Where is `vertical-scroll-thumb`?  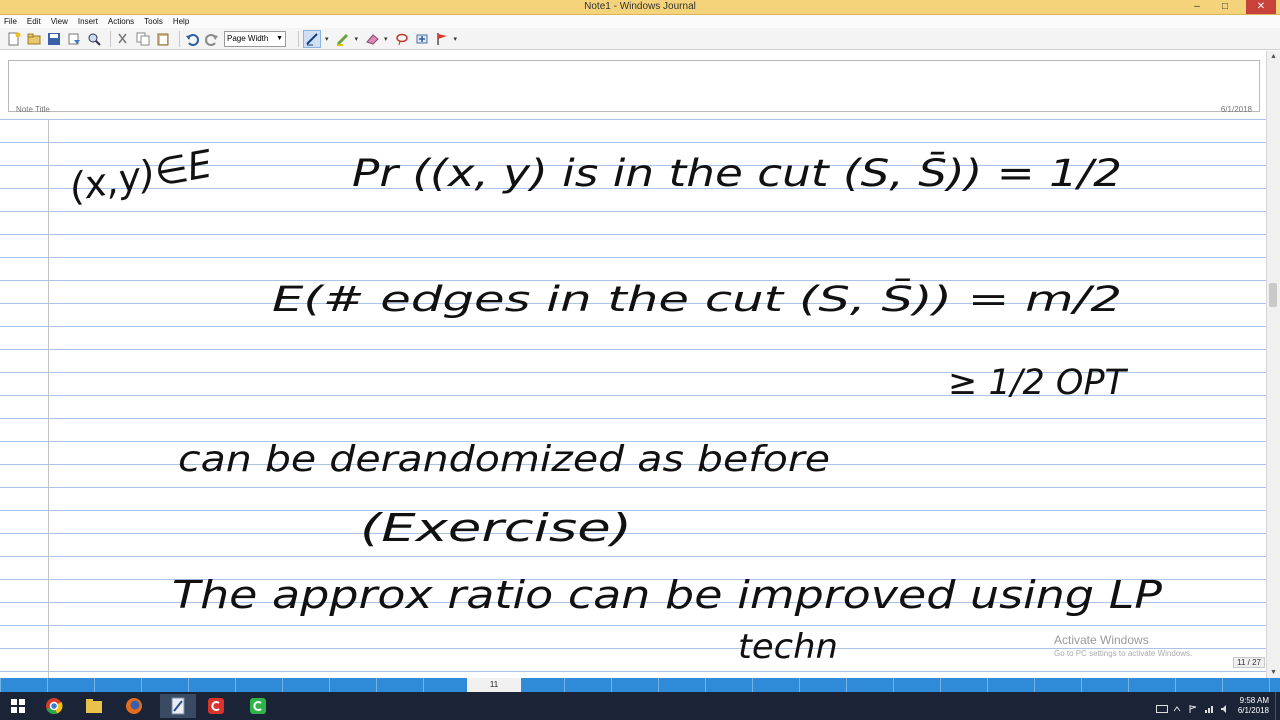
vertical-scroll-thumb is located at coordinates (1273, 295).